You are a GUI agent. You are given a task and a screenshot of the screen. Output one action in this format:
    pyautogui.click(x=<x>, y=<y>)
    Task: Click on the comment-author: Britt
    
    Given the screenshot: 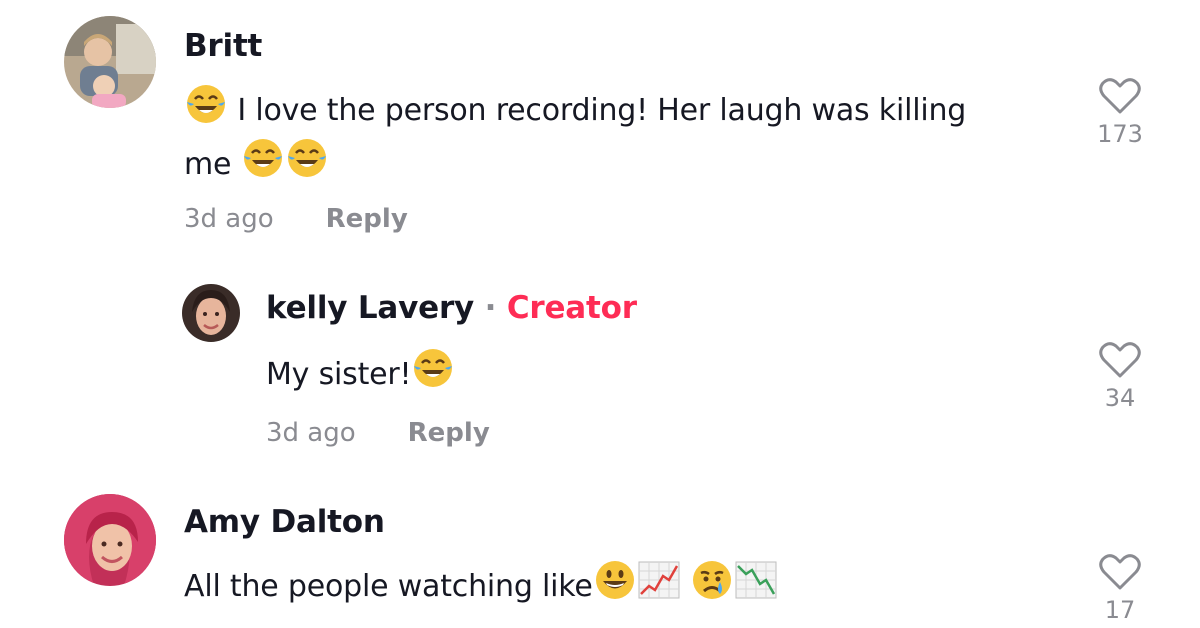 What is the action you would take?
    pyautogui.click(x=223, y=46)
    